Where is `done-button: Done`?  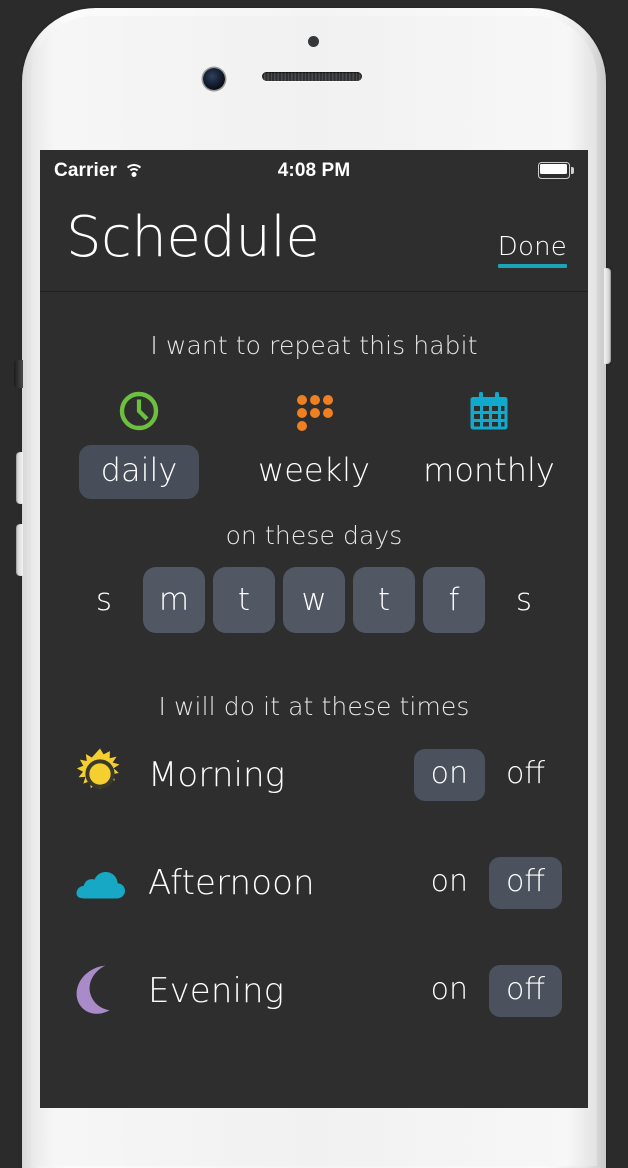 done-button: Done is located at coordinates (532, 250).